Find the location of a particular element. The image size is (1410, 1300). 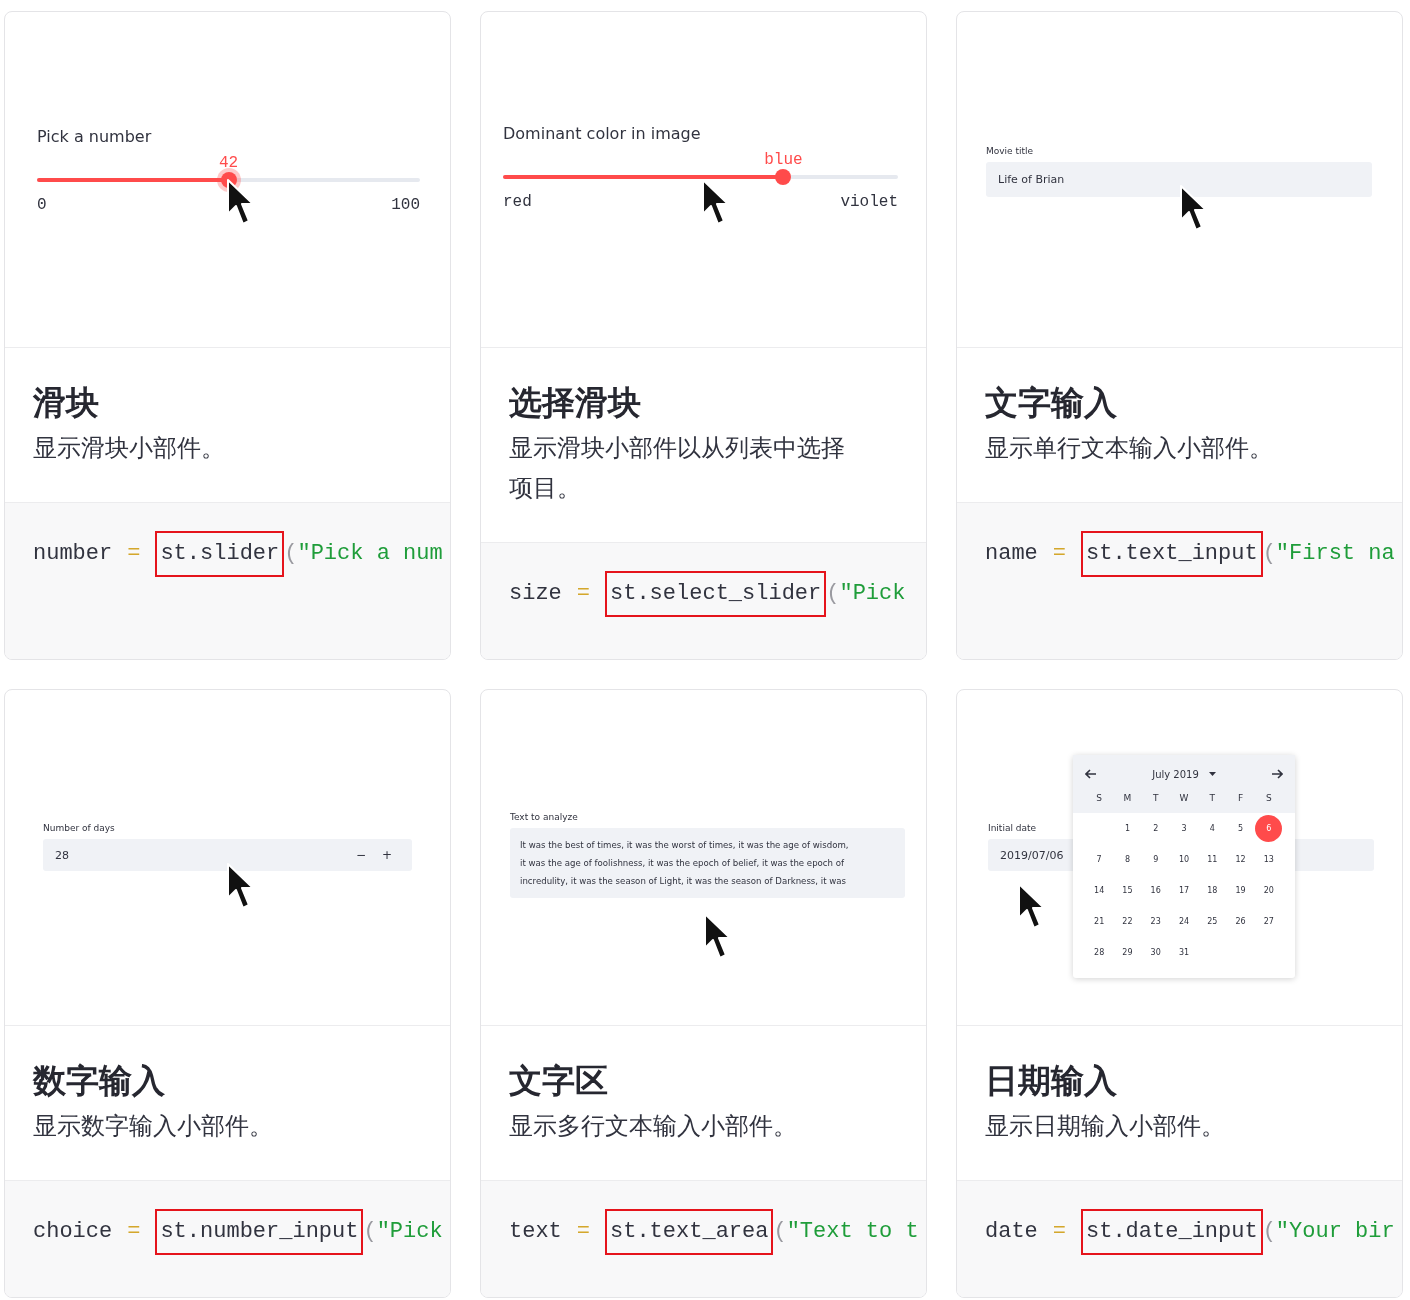

card-title: 滑块 is located at coordinates (66, 403).